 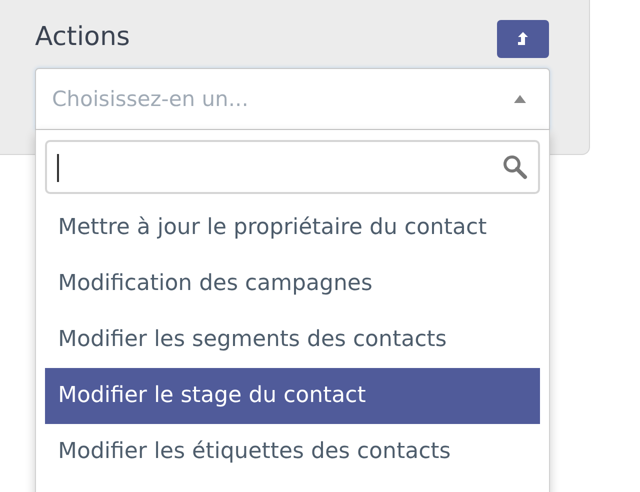 What do you see at coordinates (292, 228) in the screenshot?
I see `dropdown-option: Mettre à jour le propriétaire du contact` at bounding box center [292, 228].